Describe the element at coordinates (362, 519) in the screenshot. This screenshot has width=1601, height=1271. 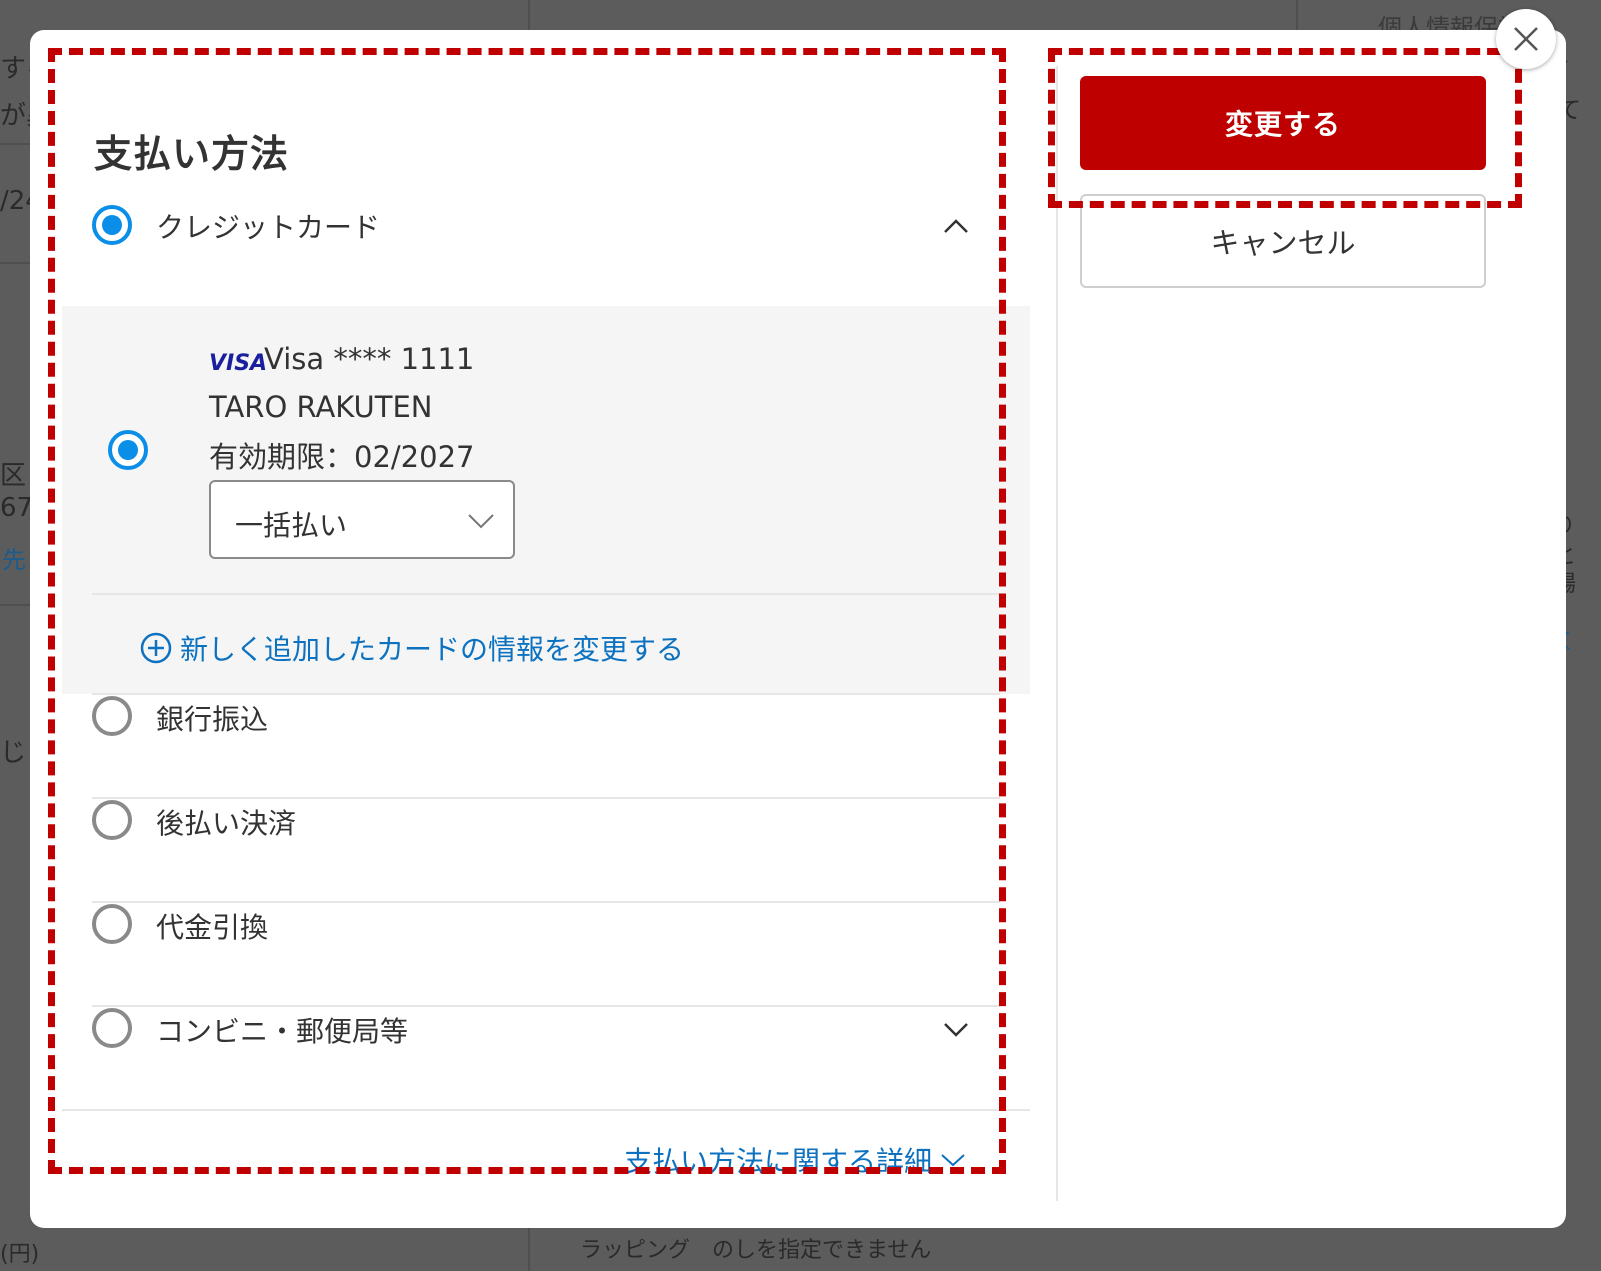
I see `installment-select: 一括払い` at that location.